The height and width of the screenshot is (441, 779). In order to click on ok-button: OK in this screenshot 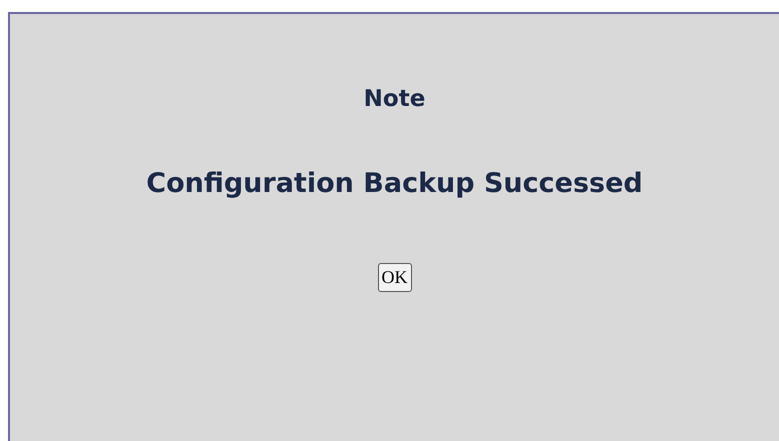, I will do `click(395, 277)`.